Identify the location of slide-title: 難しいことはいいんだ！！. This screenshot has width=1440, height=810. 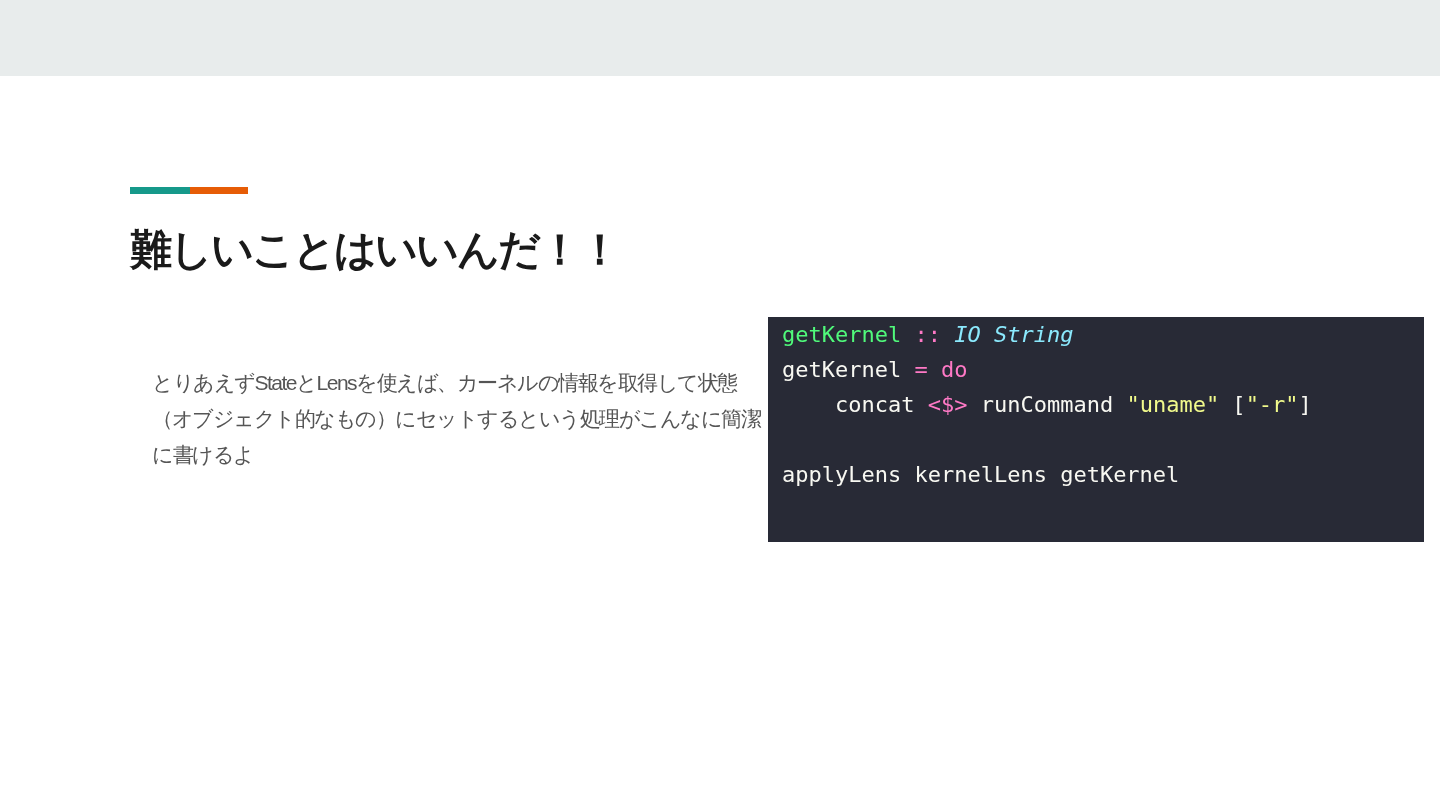
(374, 250).